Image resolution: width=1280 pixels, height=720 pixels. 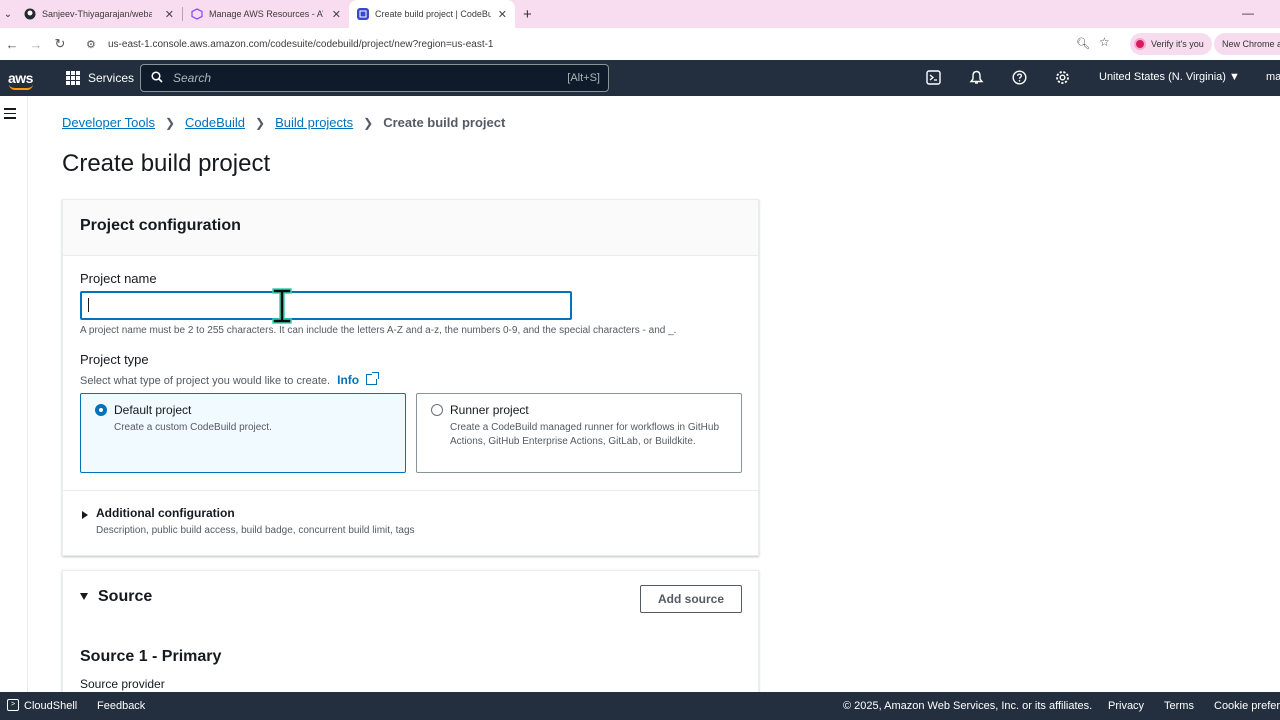 I want to click on divider, so click(x=410, y=490).